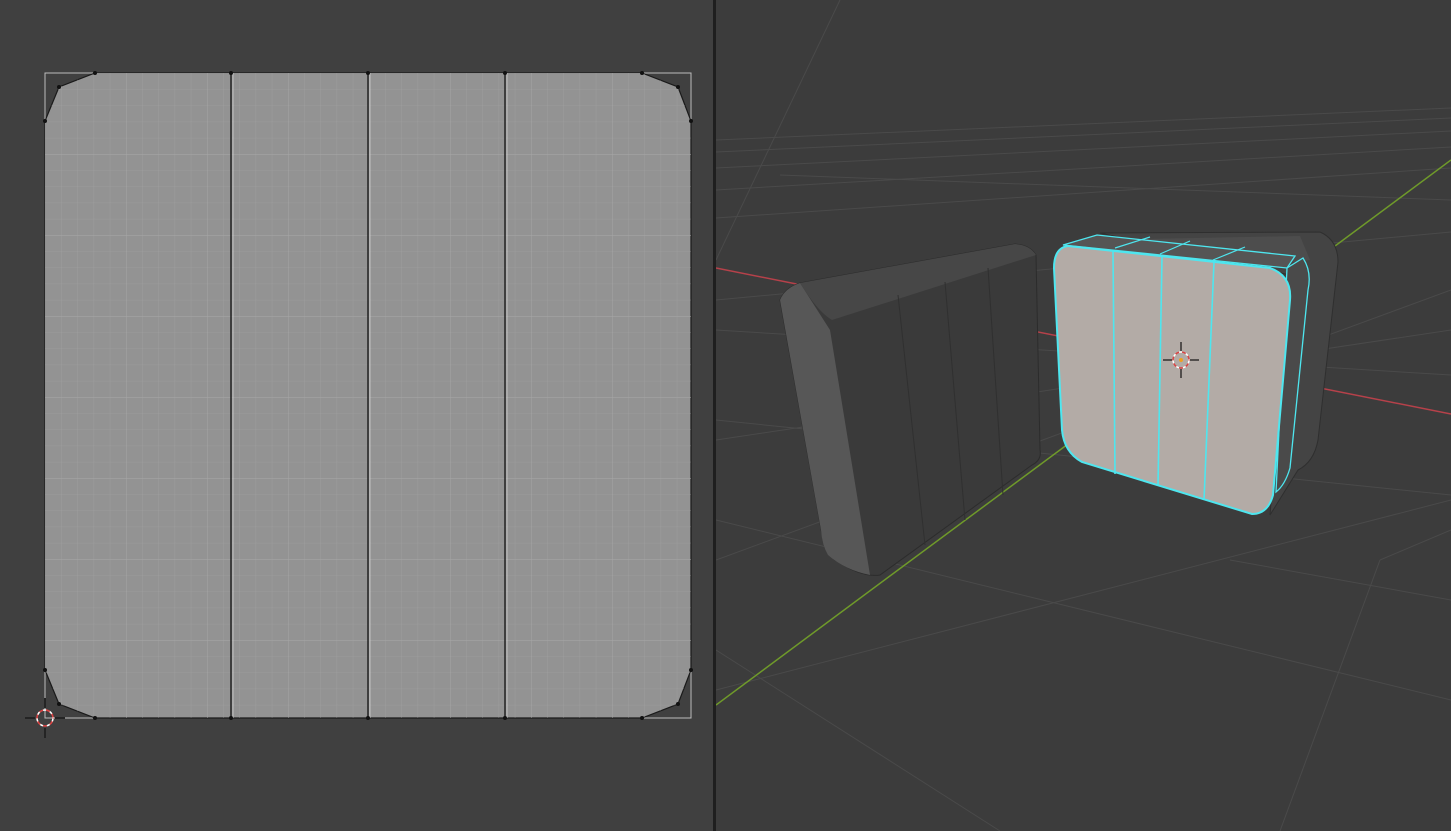 Image resolution: width=1451 pixels, height=831 pixels. Describe the element at coordinates (1195, 373) in the screenshot. I see `mesh-object-selected` at that location.